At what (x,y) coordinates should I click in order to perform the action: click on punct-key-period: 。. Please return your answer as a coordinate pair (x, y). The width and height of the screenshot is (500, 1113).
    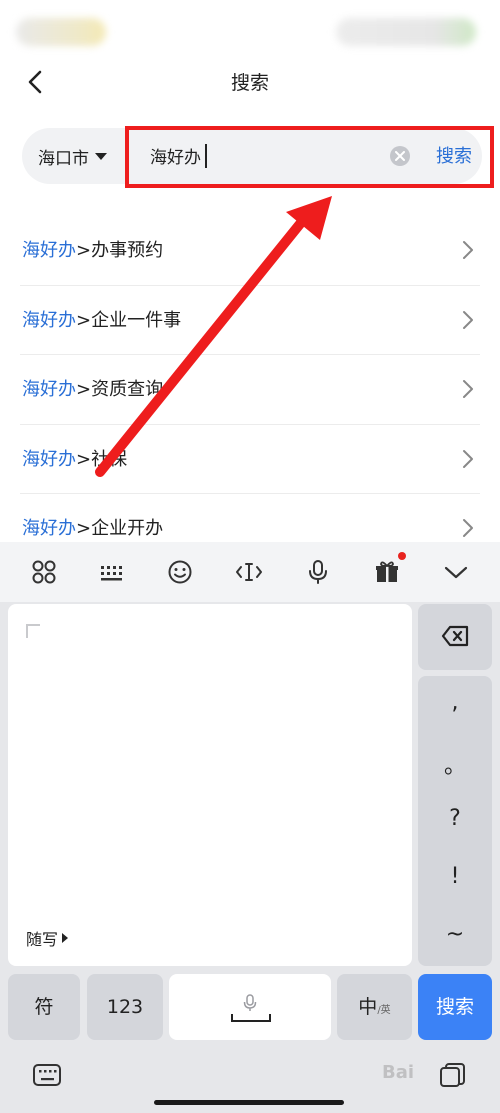
    Looking at the image, I should click on (455, 764).